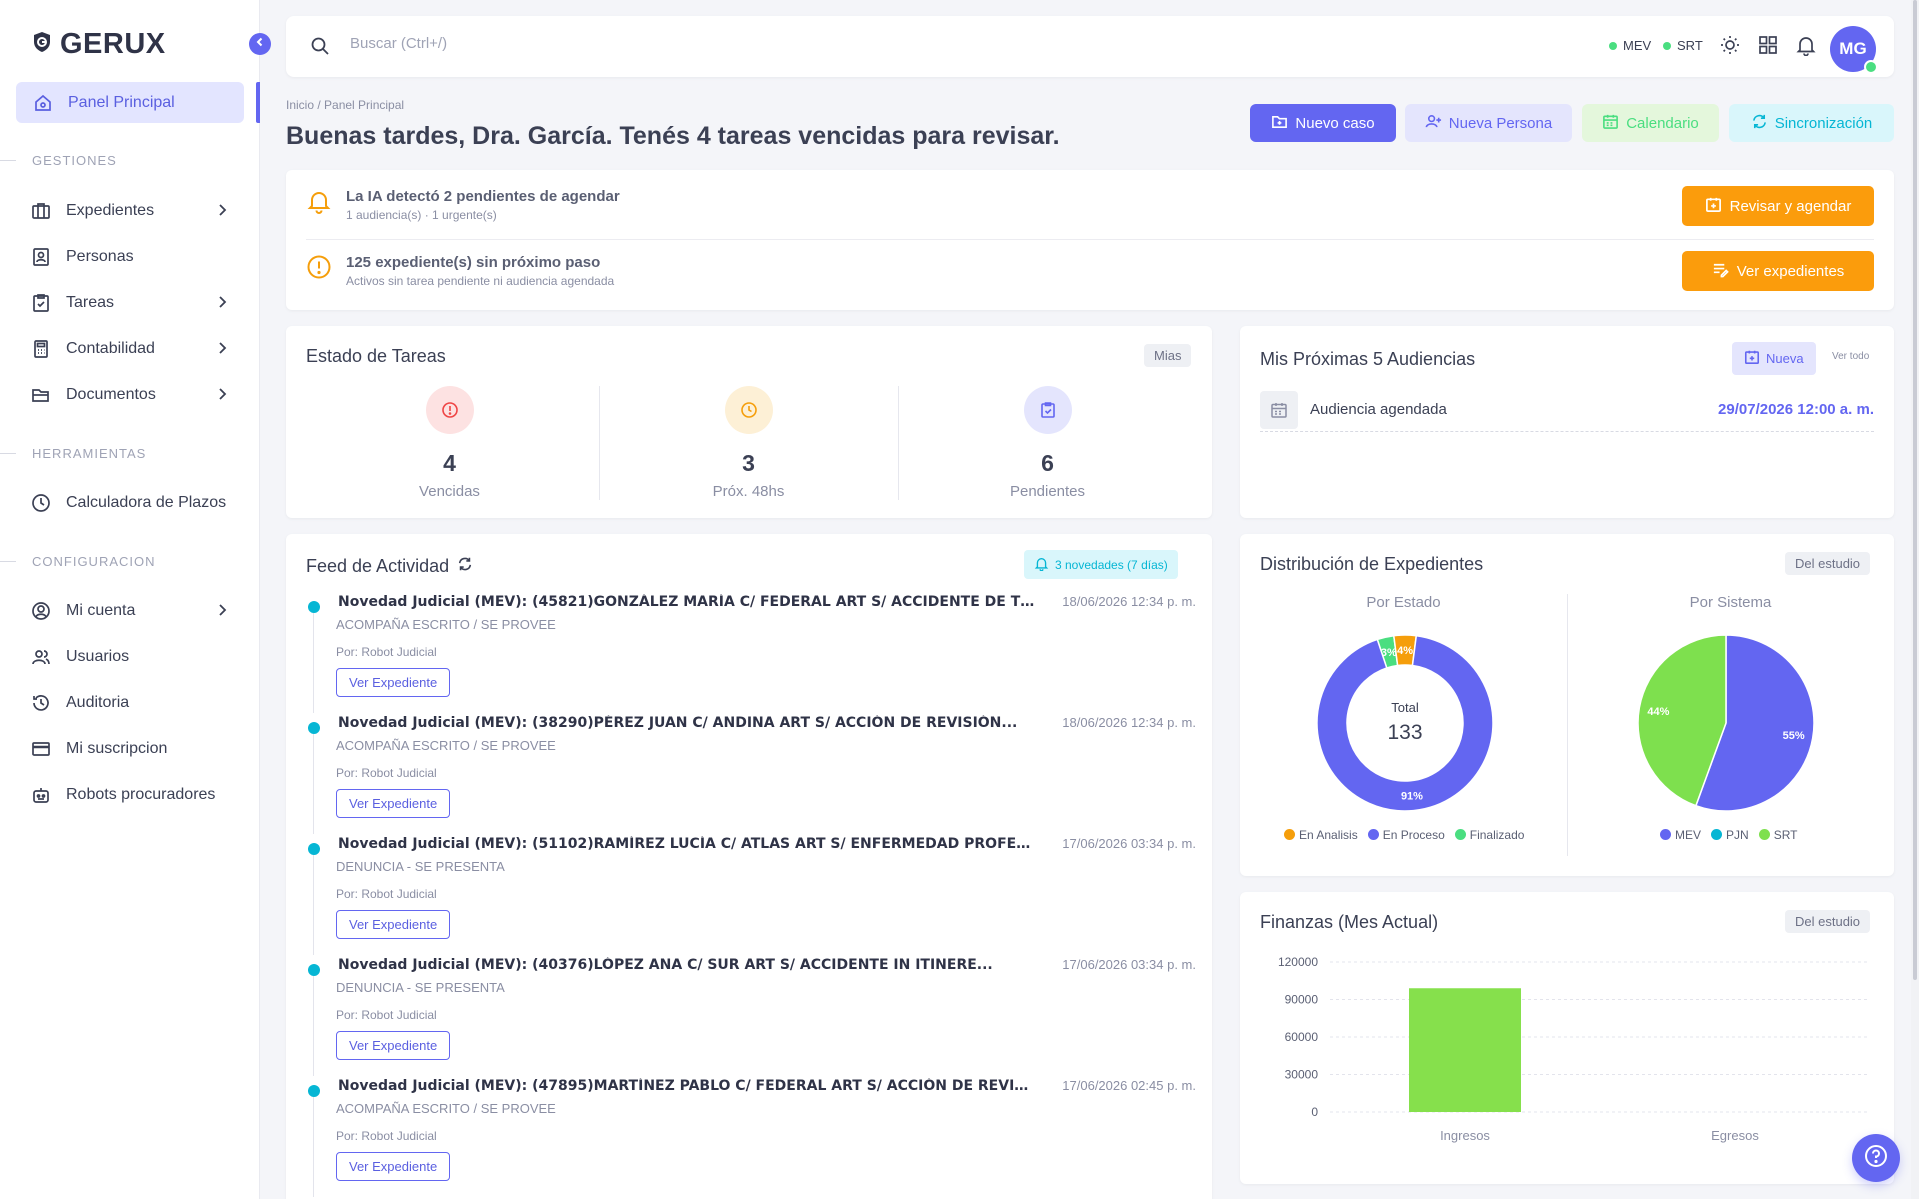 The height and width of the screenshot is (1199, 1919). What do you see at coordinates (1730, 835) in the screenshot?
I see `legend-item: PJN` at bounding box center [1730, 835].